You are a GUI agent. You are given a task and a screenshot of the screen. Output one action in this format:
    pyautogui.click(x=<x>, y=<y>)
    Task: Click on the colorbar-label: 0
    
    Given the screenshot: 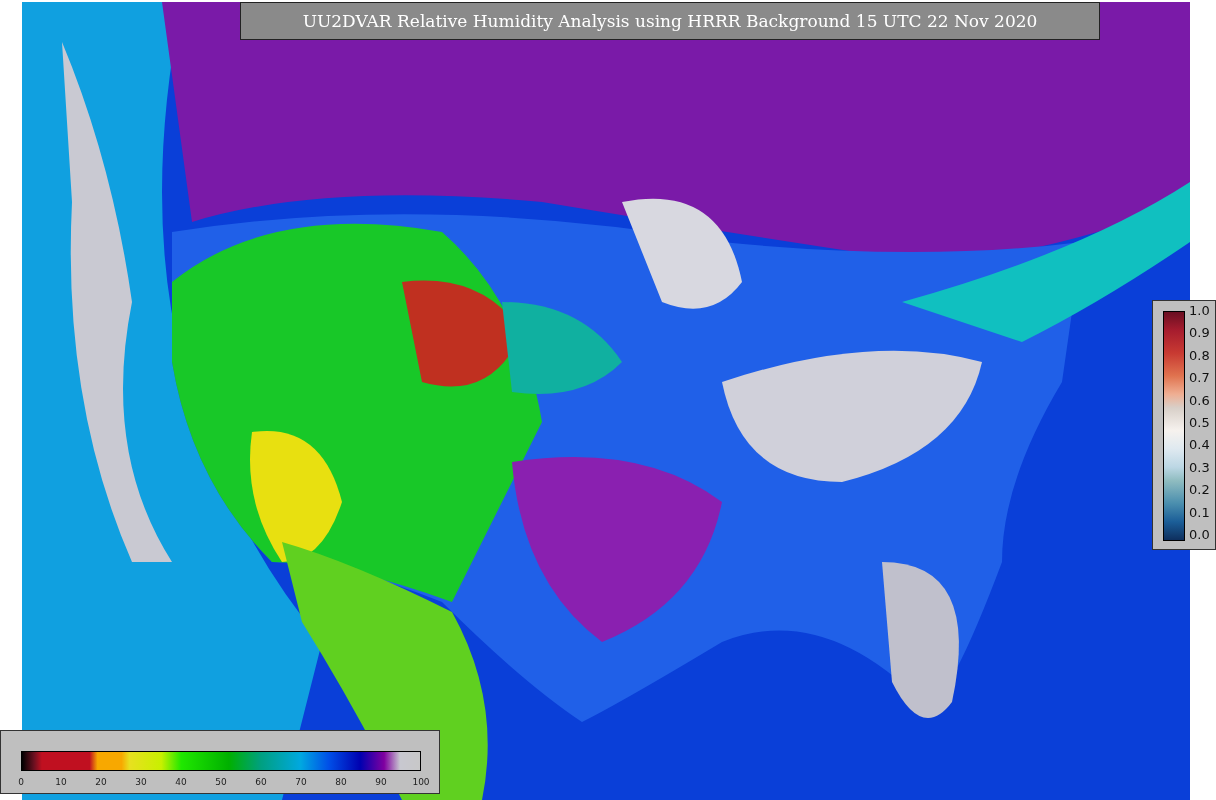 What is the action you would take?
    pyautogui.click(x=21, y=782)
    